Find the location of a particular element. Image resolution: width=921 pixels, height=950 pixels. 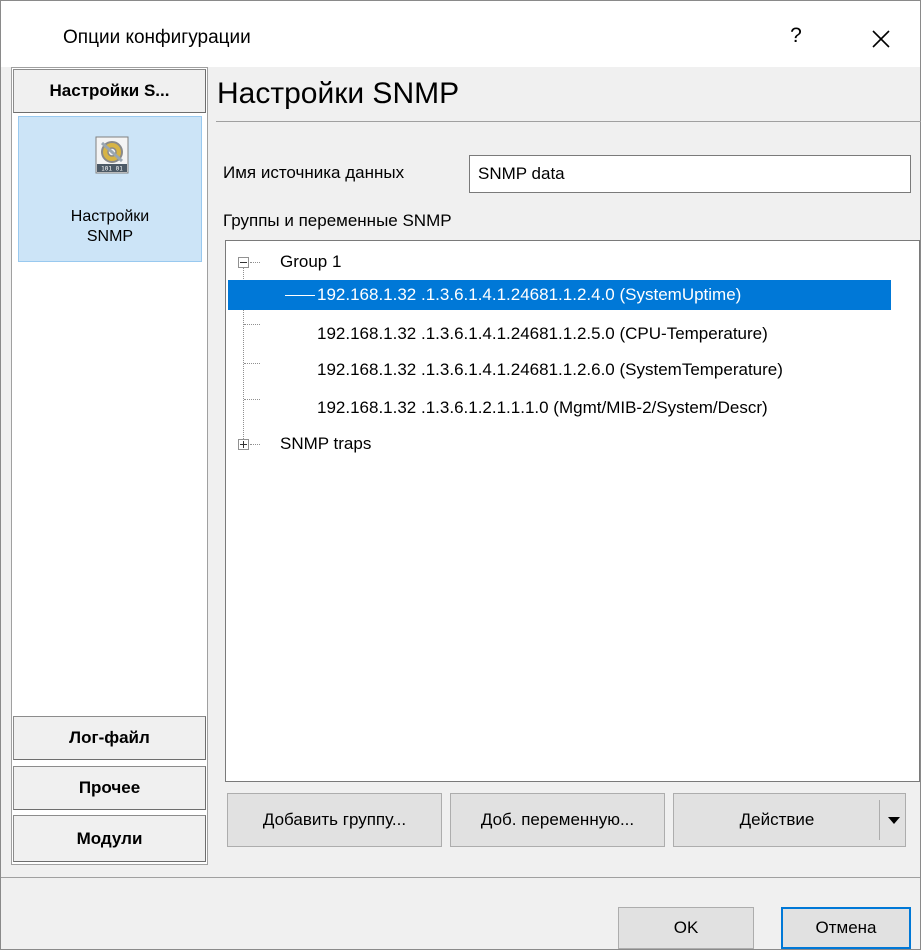

tree-group-item: Group 1 is located at coordinates (310, 262).